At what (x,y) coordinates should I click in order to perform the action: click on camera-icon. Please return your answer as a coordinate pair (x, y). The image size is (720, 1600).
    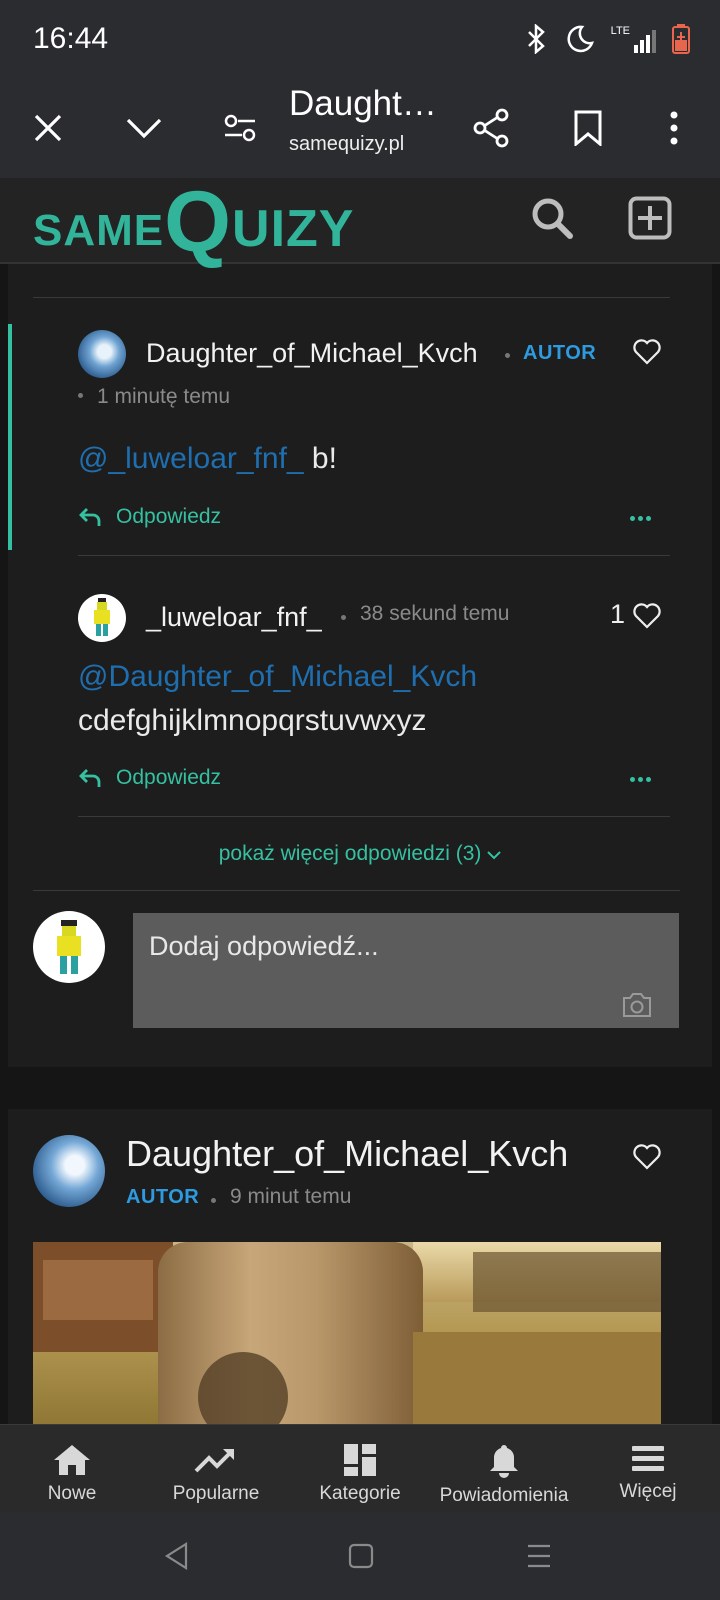
    Looking at the image, I should click on (637, 1005).